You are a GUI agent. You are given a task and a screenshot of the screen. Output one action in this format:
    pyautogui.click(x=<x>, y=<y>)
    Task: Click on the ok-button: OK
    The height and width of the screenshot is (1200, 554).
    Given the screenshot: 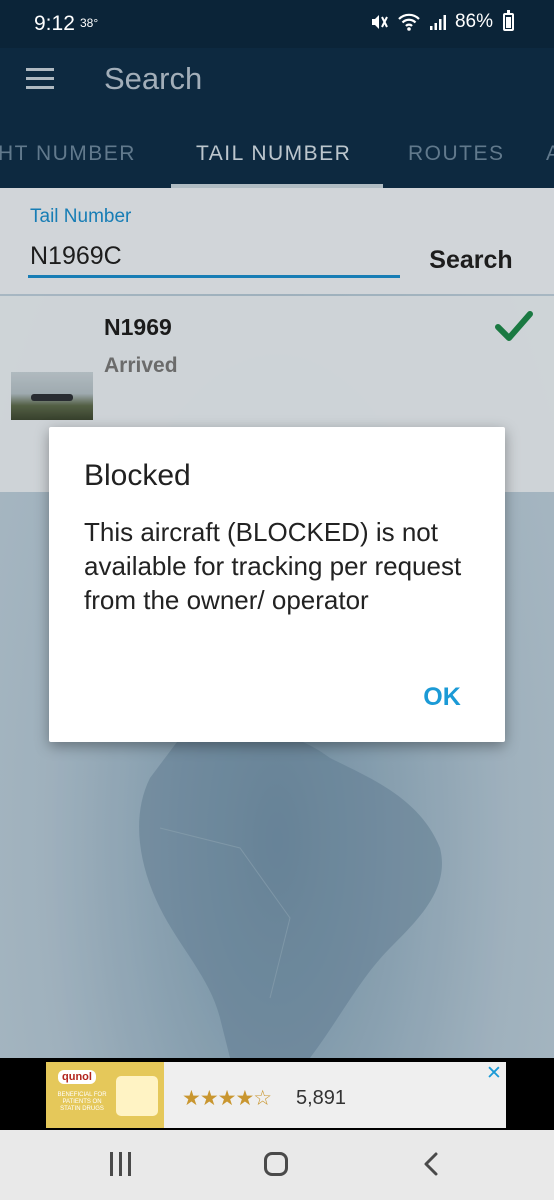 What is the action you would take?
    pyautogui.click(x=442, y=697)
    